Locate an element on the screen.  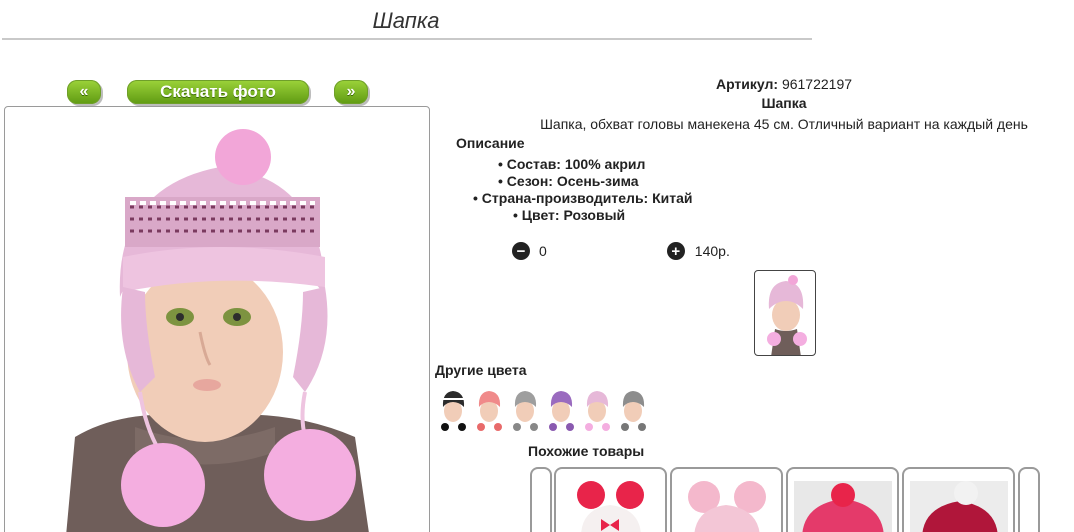
page-title: Шапка is located at coordinates (406, 20).